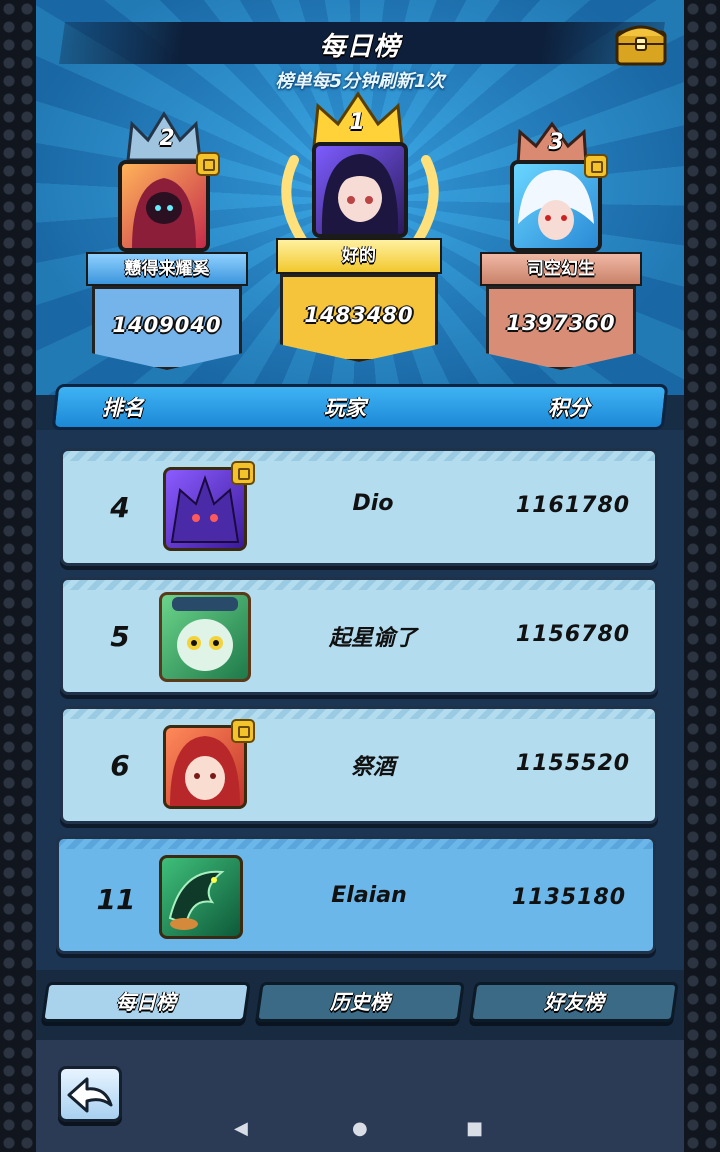 The image size is (720, 1152). I want to click on table-row: 5 起星谕了 1156780, so click(359, 636).